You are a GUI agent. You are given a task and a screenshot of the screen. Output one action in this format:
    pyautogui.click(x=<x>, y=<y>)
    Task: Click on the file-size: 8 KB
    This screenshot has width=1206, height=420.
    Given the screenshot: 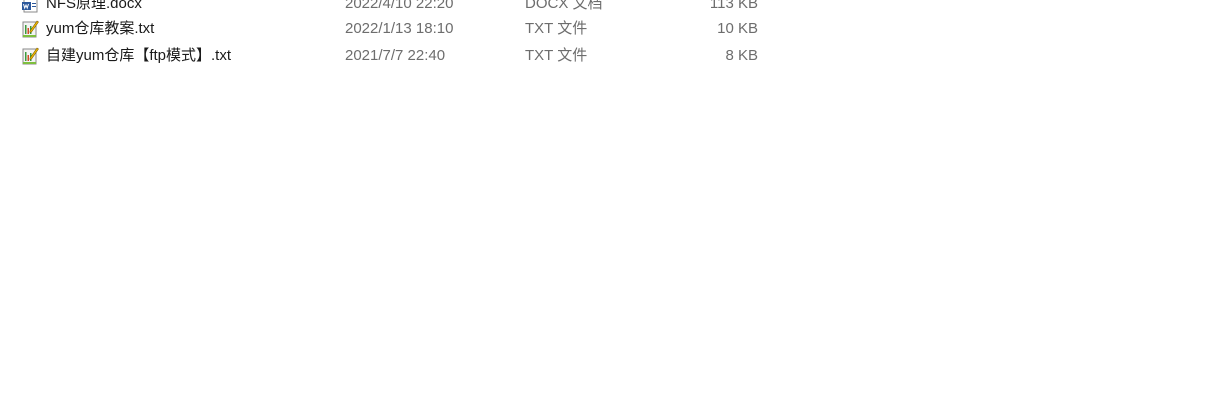 What is the action you would take?
    pyautogui.click(x=741, y=55)
    